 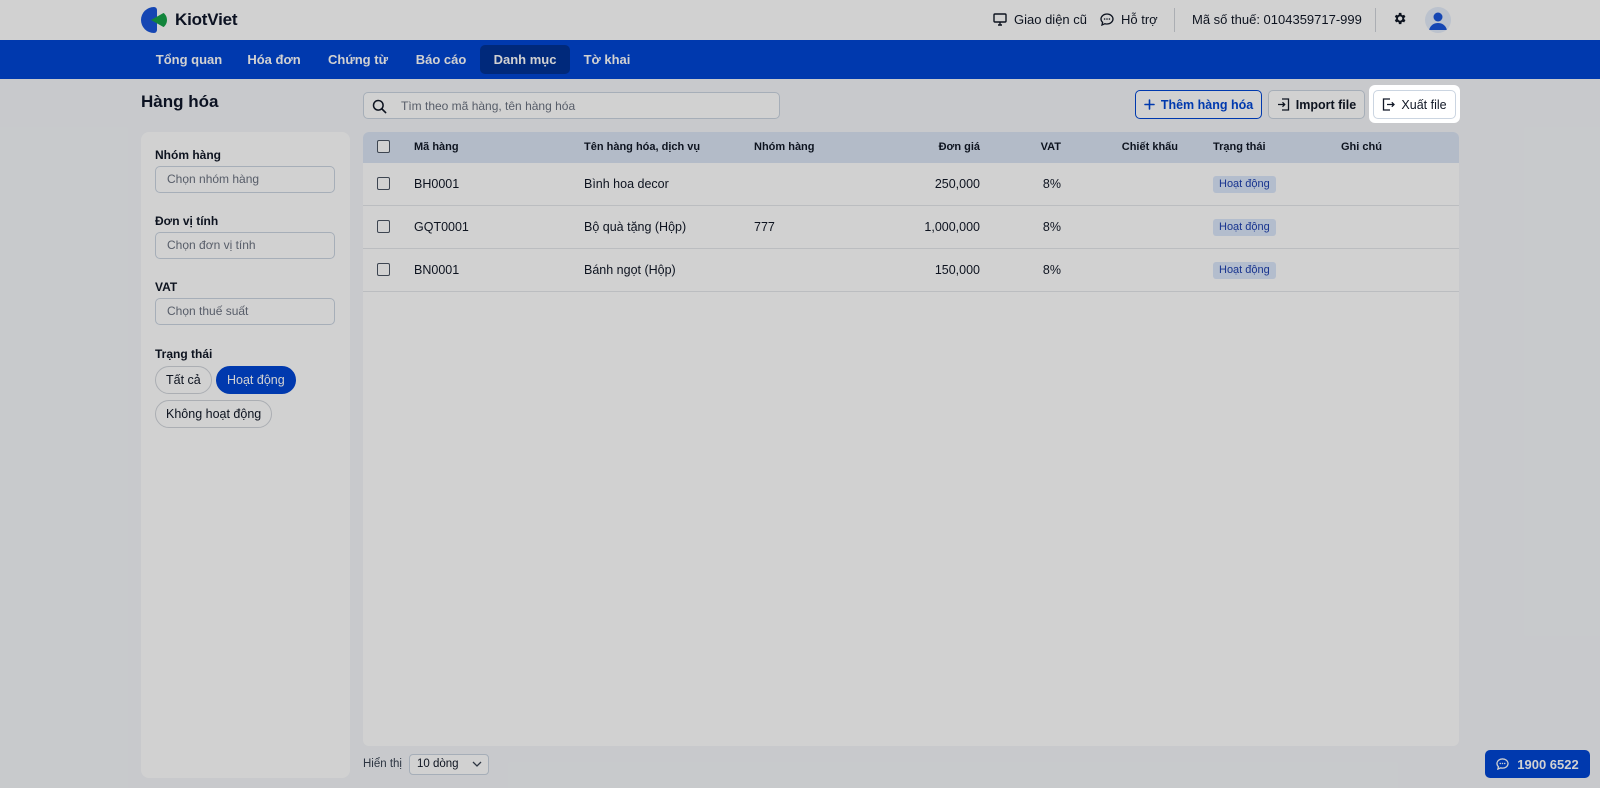 I want to click on search-icon, so click(x=379, y=106).